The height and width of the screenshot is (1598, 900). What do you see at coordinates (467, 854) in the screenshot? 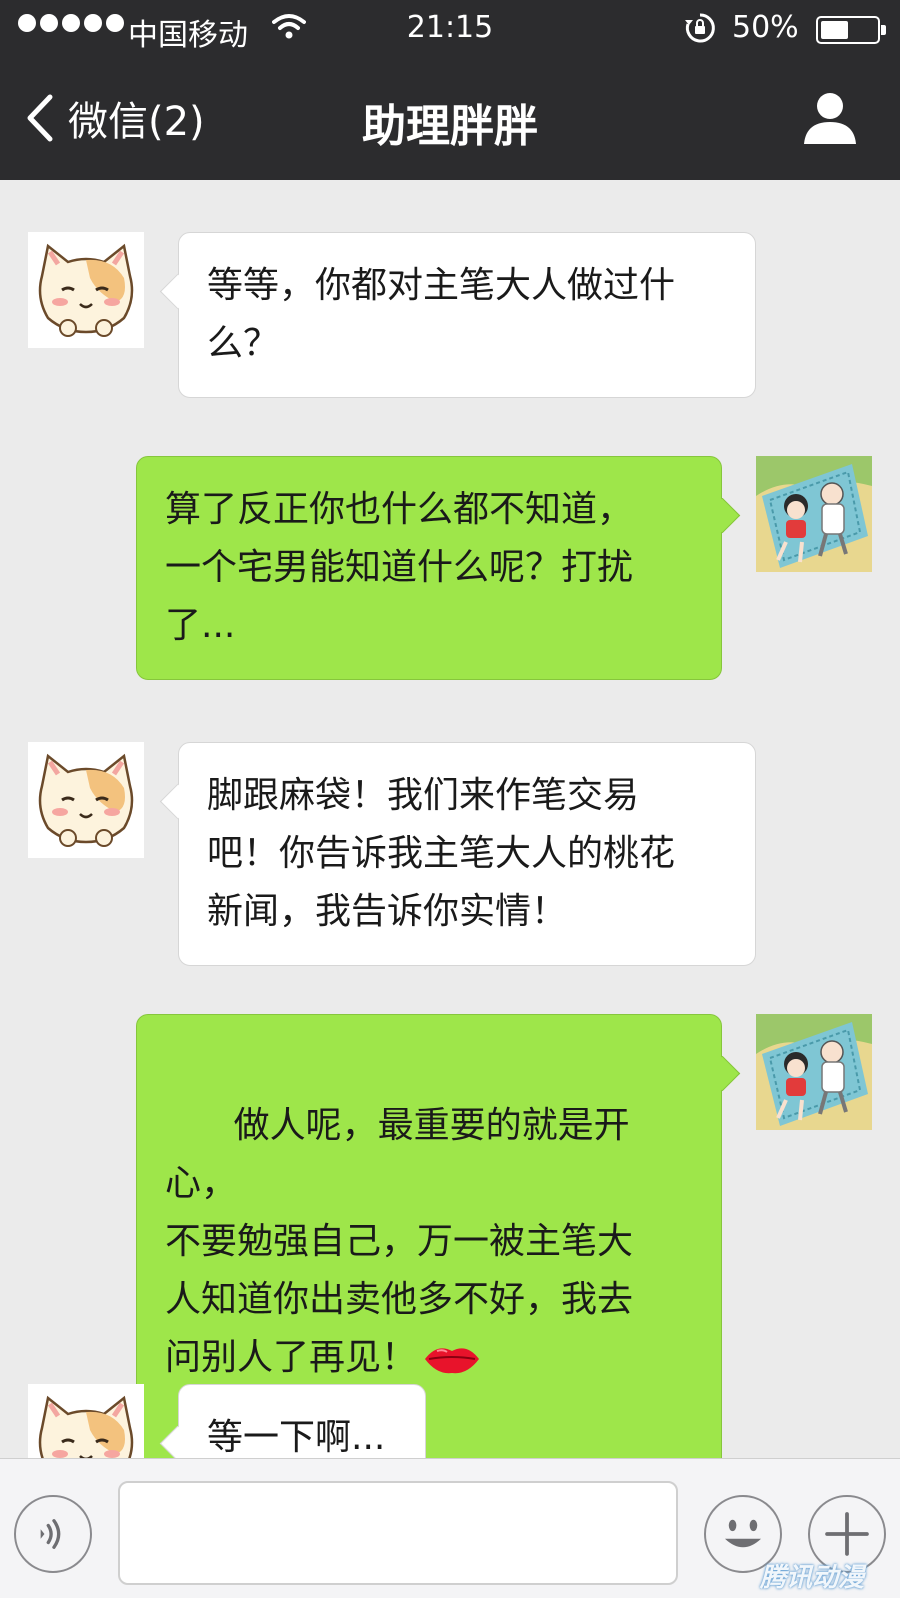
I see `message-bubble: 脚跟麻袋！我们来作笔交易 吧！你告诉我主笔大人的桃花 新闻，我告诉你实情！` at bounding box center [467, 854].